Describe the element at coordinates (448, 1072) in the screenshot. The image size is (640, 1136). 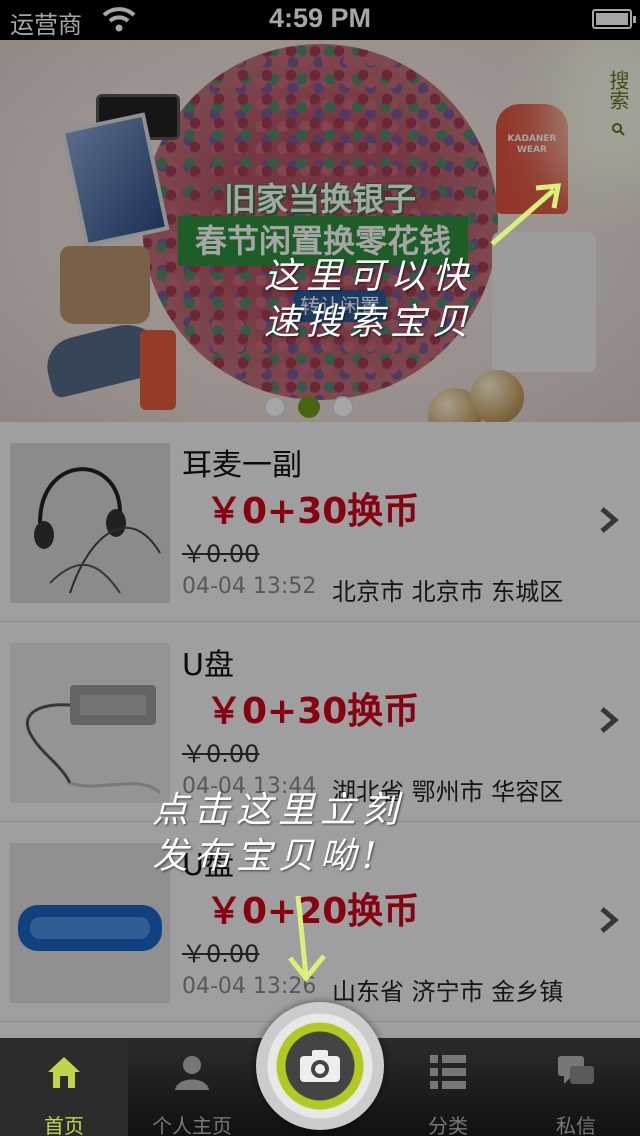
I see `list-icon` at that location.